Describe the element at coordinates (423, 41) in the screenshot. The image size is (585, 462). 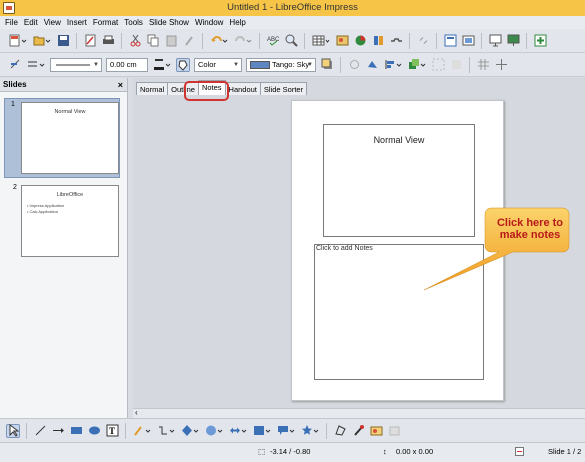
I see `hyperlink-icon` at that location.